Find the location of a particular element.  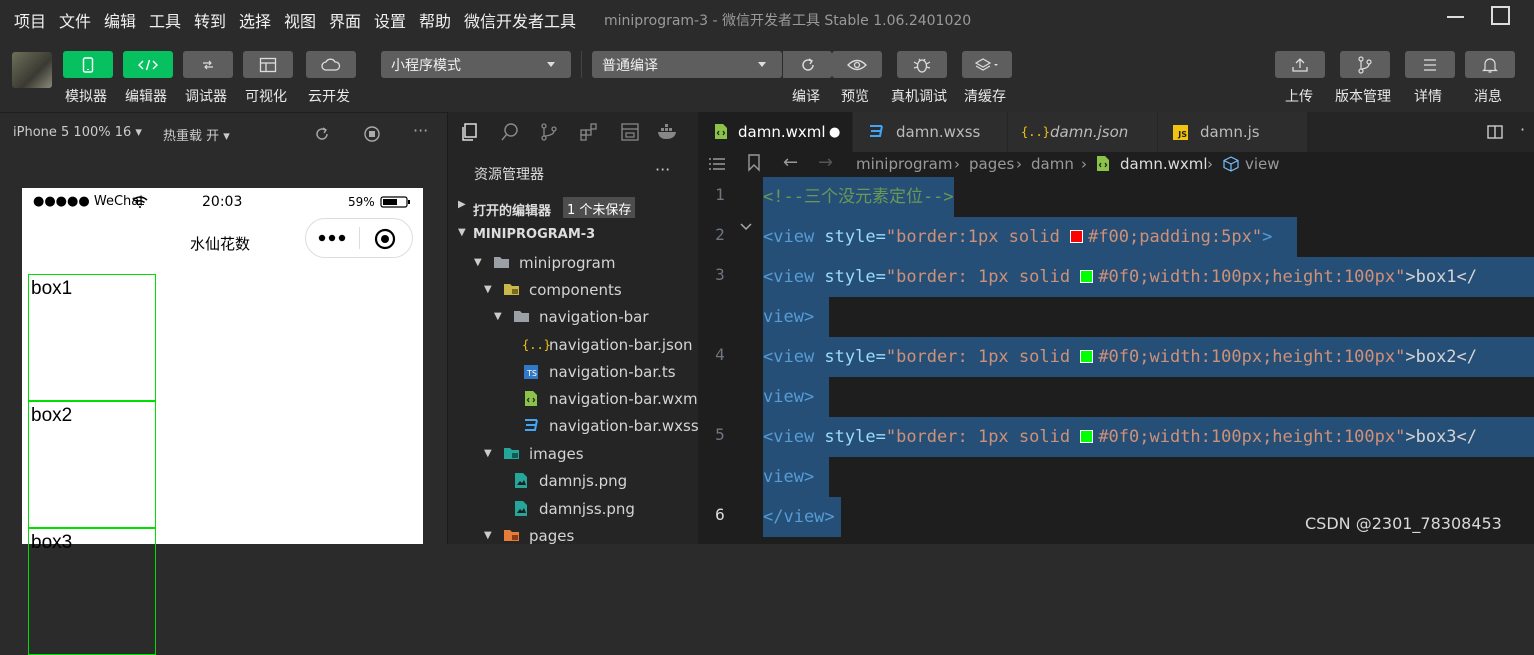

code-line-4-wrap: view> is located at coordinates (796, 397).